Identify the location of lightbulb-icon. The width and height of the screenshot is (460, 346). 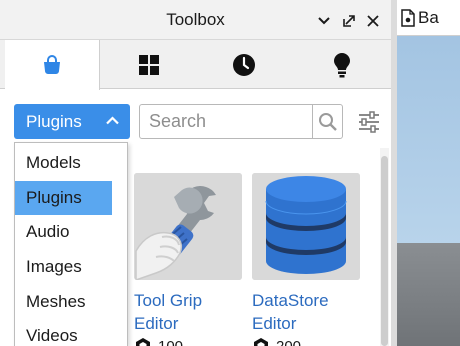
(342, 65).